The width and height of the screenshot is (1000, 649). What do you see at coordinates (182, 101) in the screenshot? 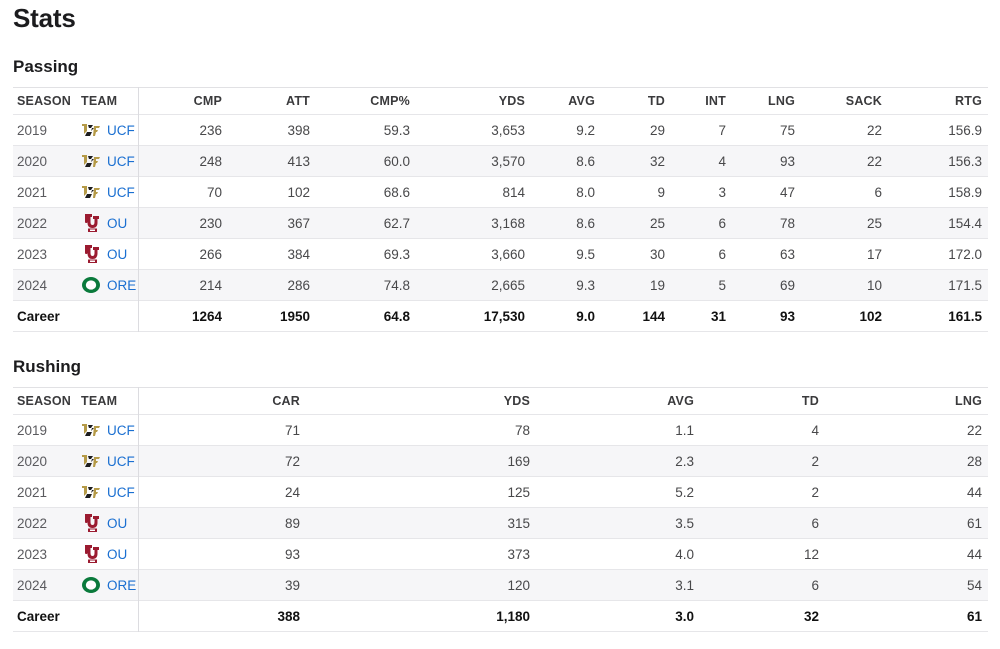
I see `passing-header-cmp: CMP` at bounding box center [182, 101].